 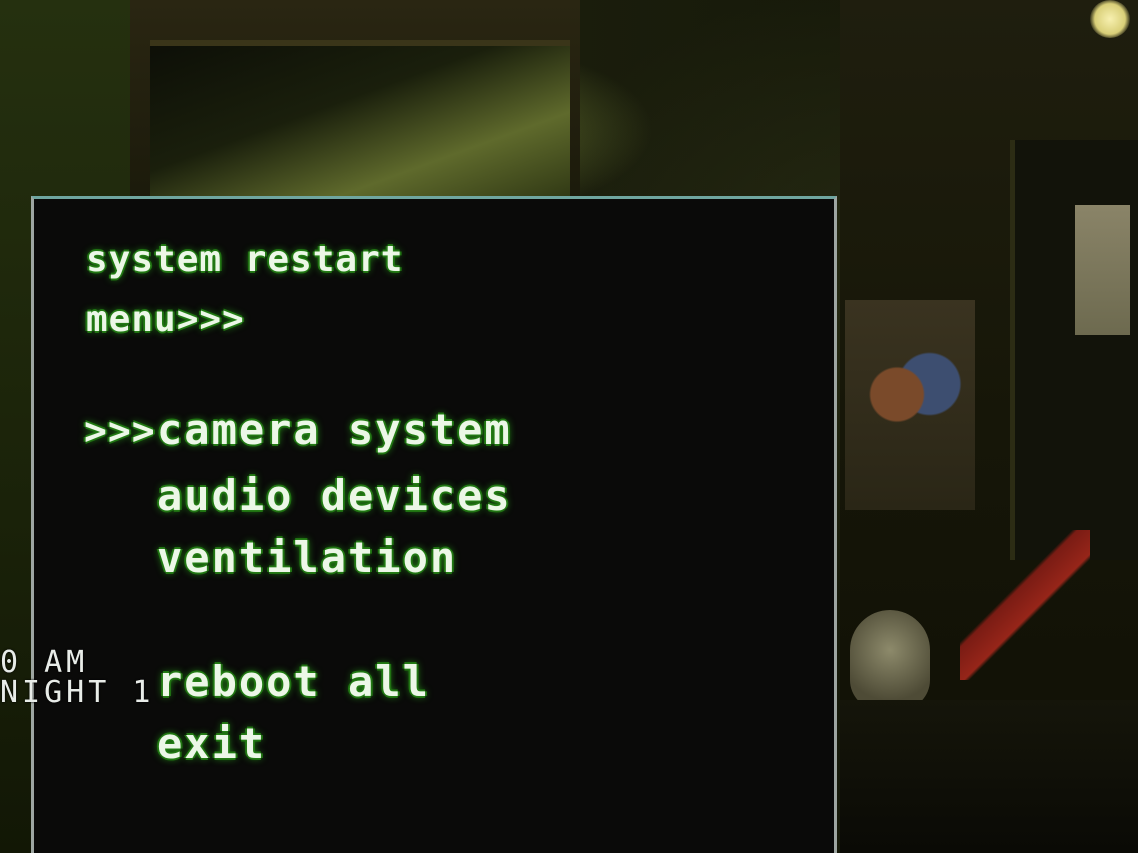 What do you see at coordinates (293, 681) in the screenshot?
I see `option-reboot-all: reboot all` at bounding box center [293, 681].